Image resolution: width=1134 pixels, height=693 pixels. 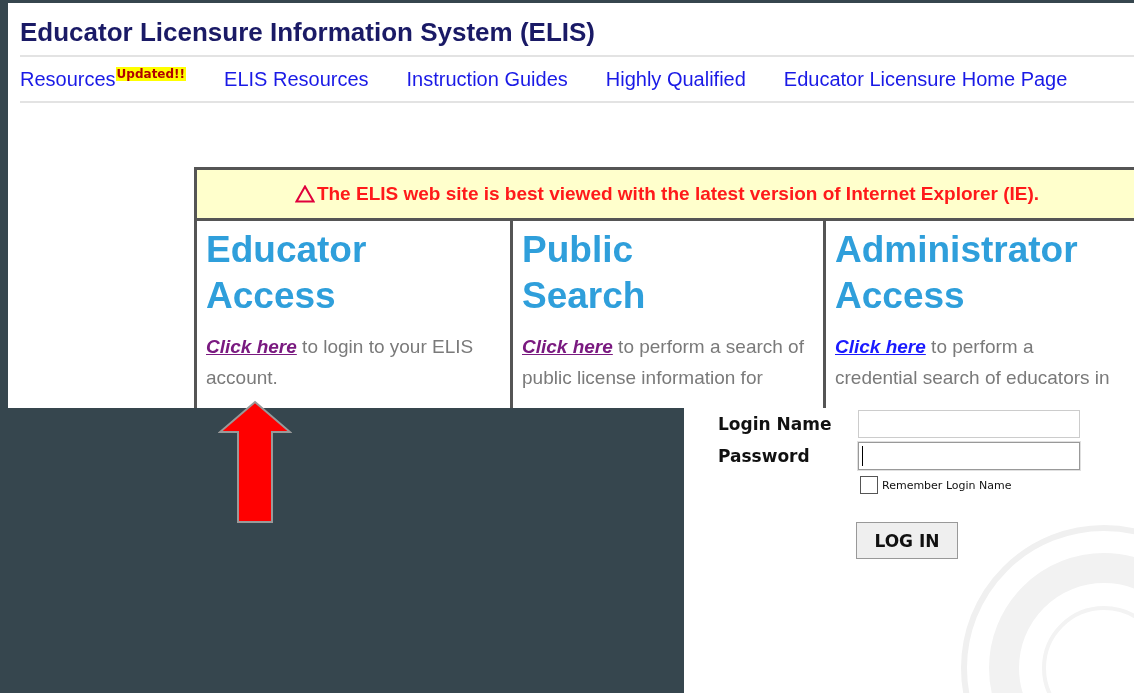 What do you see at coordinates (584, 273) in the screenshot?
I see `section-heading: Public Search` at bounding box center [584, 273].